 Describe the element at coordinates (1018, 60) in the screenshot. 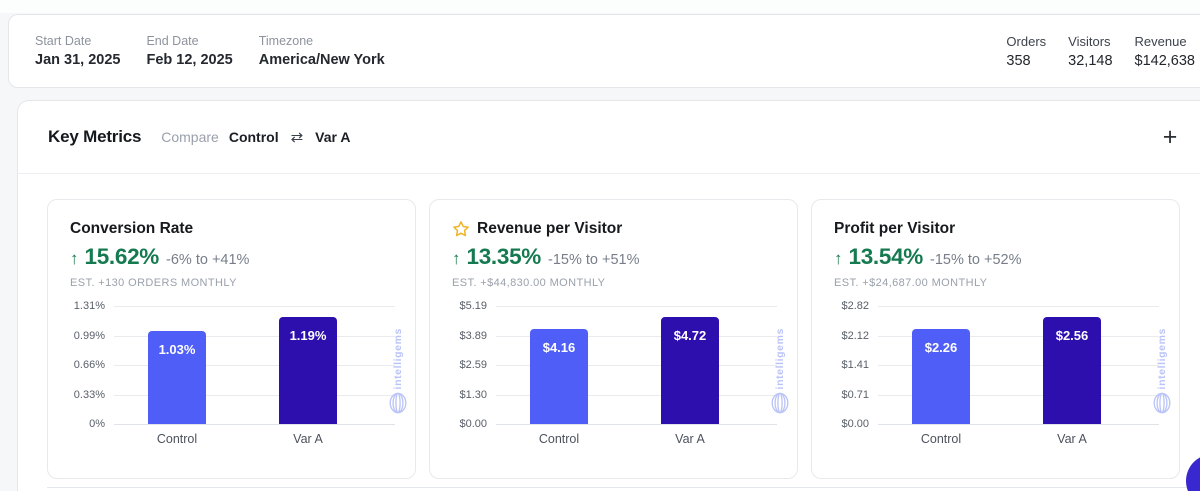

I see `orders-value: 358` at that location.